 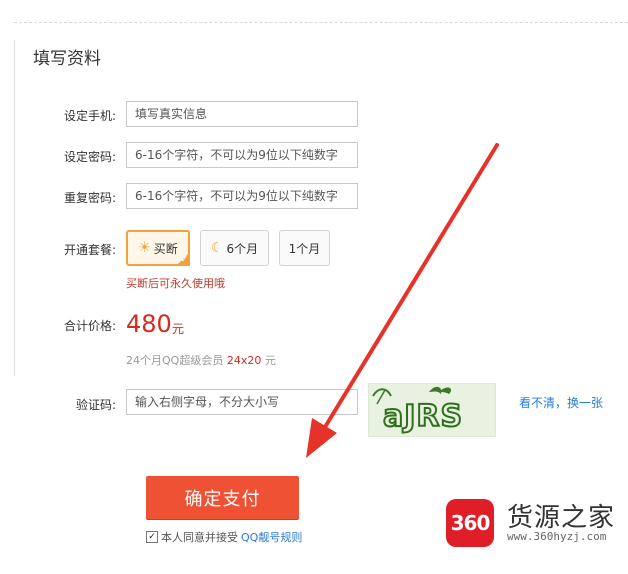 What do you see at coordinates (242, 196) in the screenshot?
I see `password-repeat-input: 6-16个字符，不可以为9位以下纯数字` at bounding box center [242, 196].